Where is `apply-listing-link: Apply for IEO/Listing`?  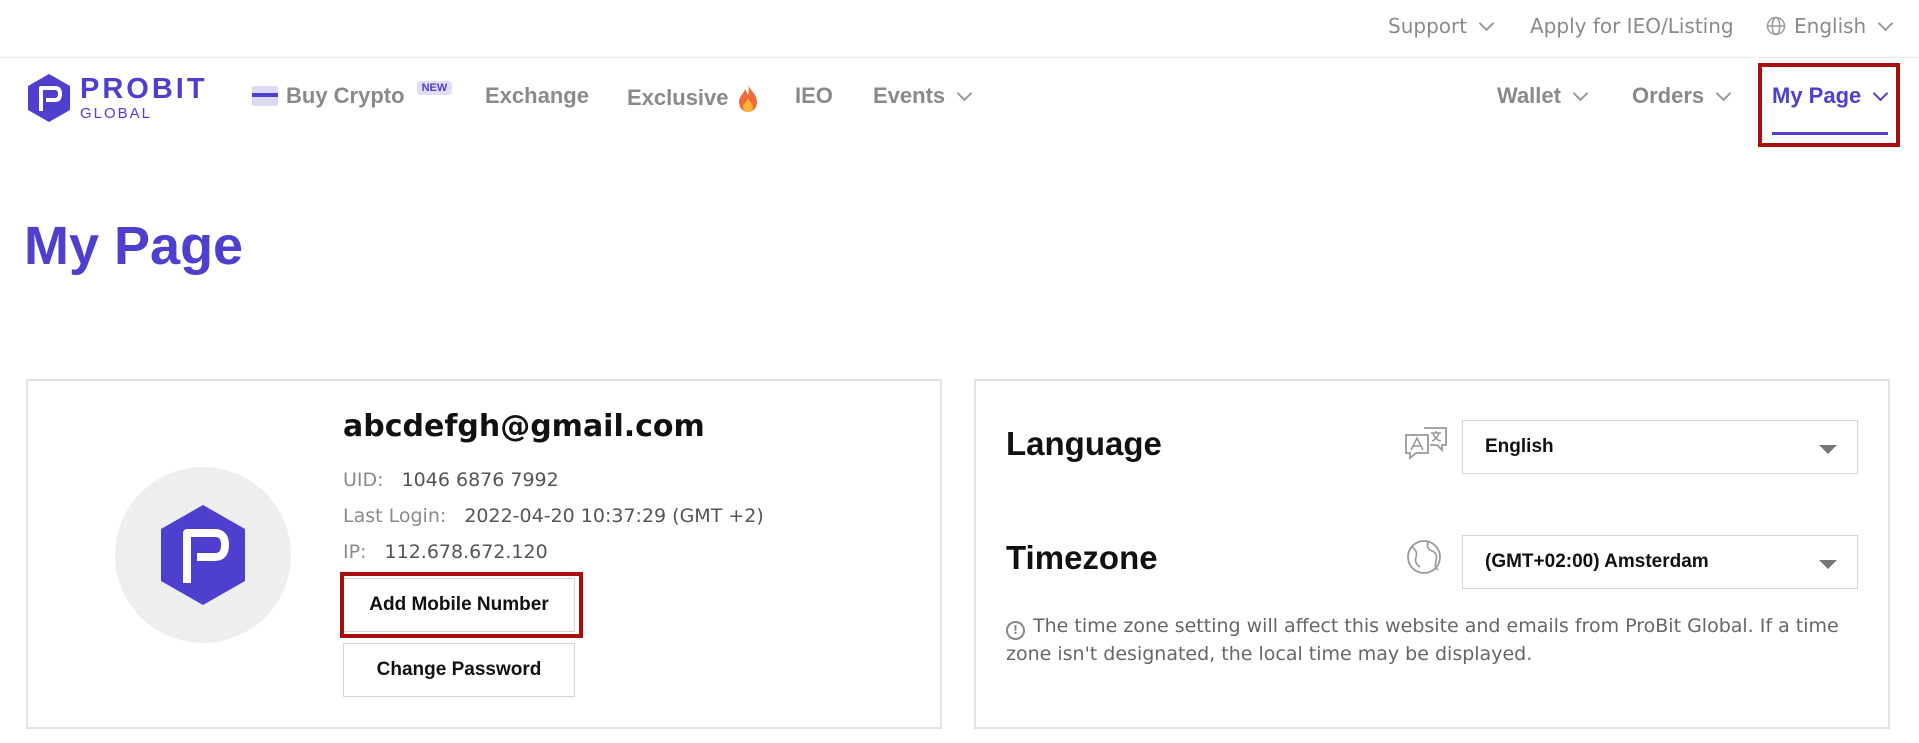 apply-listing-link: Apply for IEO/Listing is located at coordinates (1632, 26).